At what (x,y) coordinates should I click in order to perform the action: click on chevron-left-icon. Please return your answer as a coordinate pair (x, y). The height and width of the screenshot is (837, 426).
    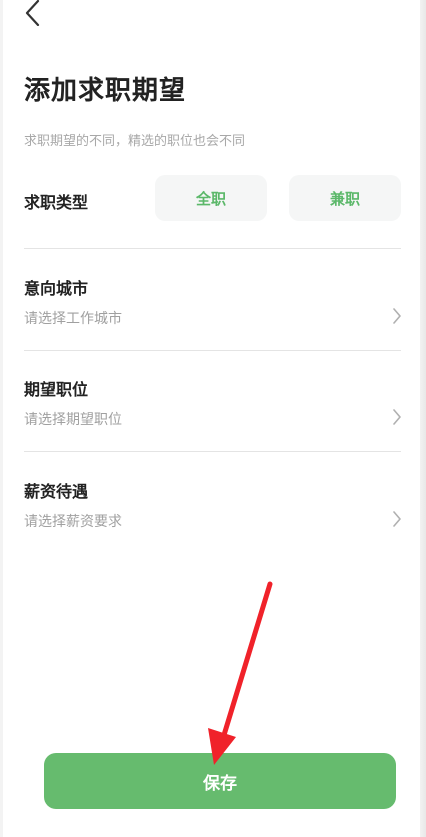
    Looking at the image, I should click on (32, 13).